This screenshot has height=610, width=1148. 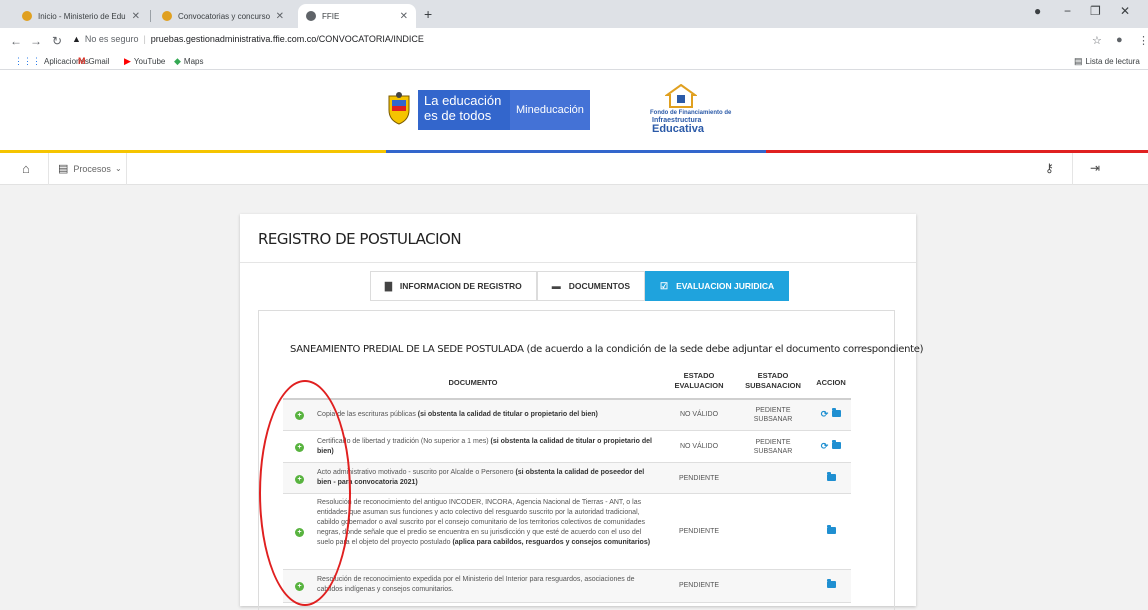 What do you see at coordinates (599, 286) in the screenshot?
I see `tab-label: DOCUMENTOS` at bounding box center [599, 286].